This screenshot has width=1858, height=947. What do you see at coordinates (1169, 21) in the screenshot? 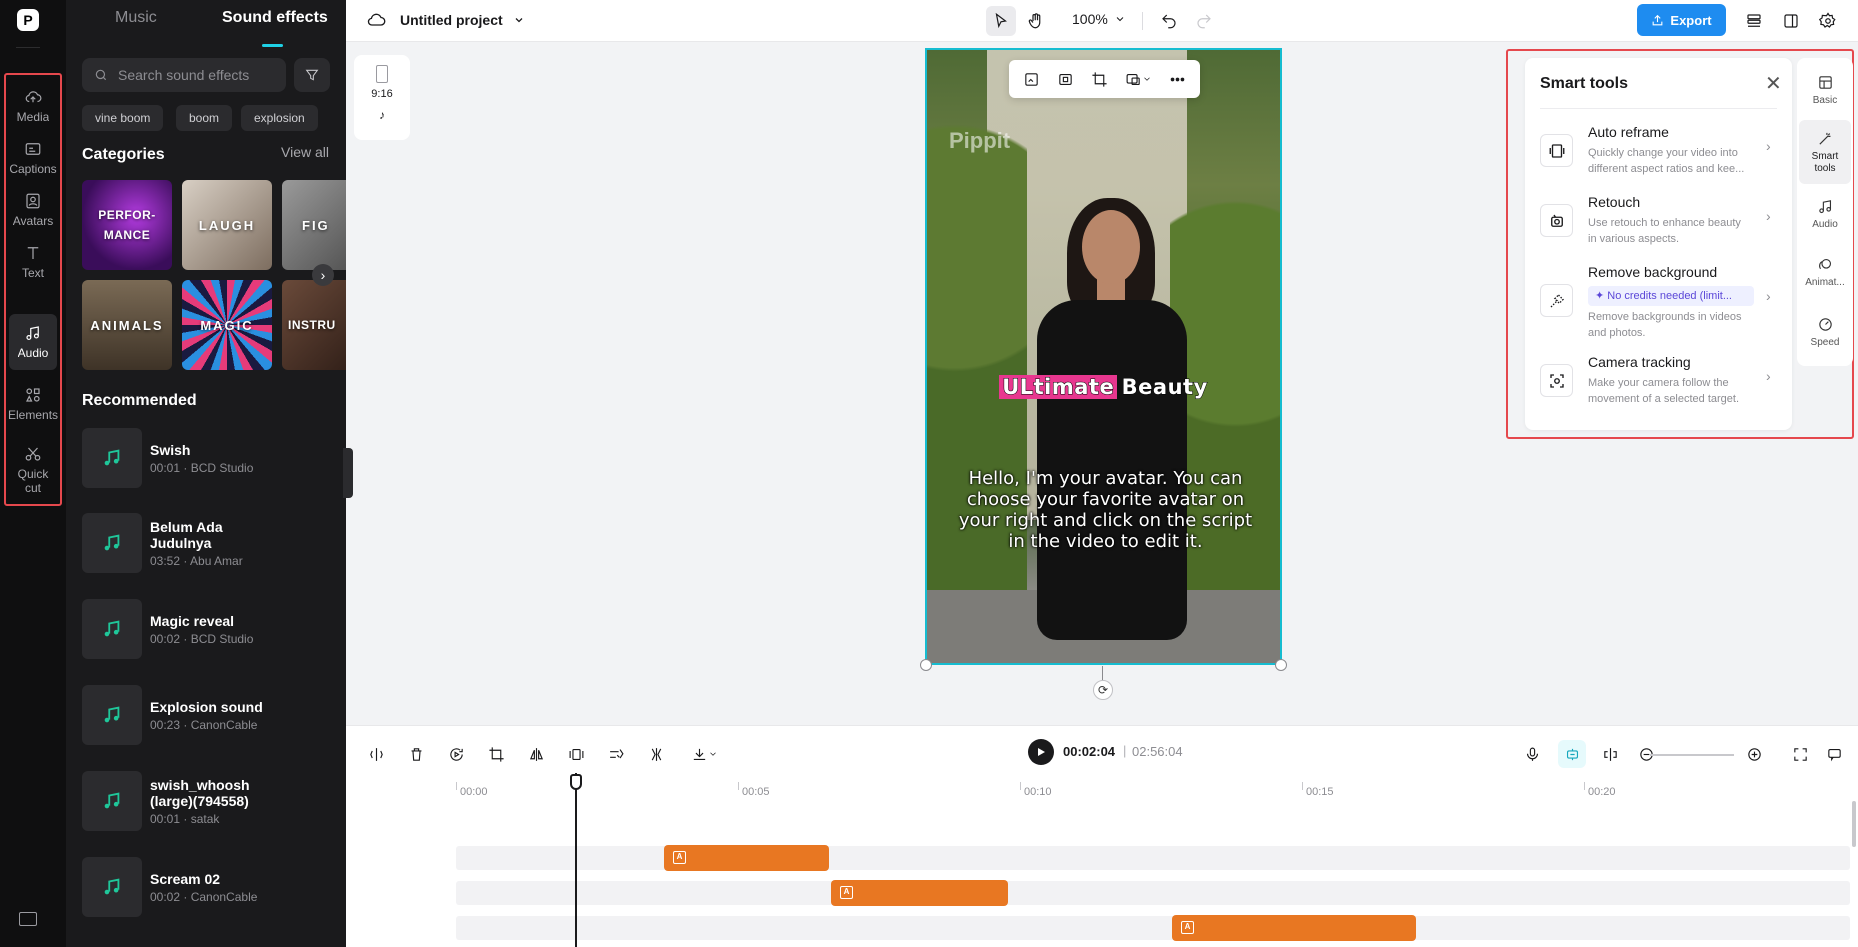
I see `undo-button` at bounding box center [1169, 21].